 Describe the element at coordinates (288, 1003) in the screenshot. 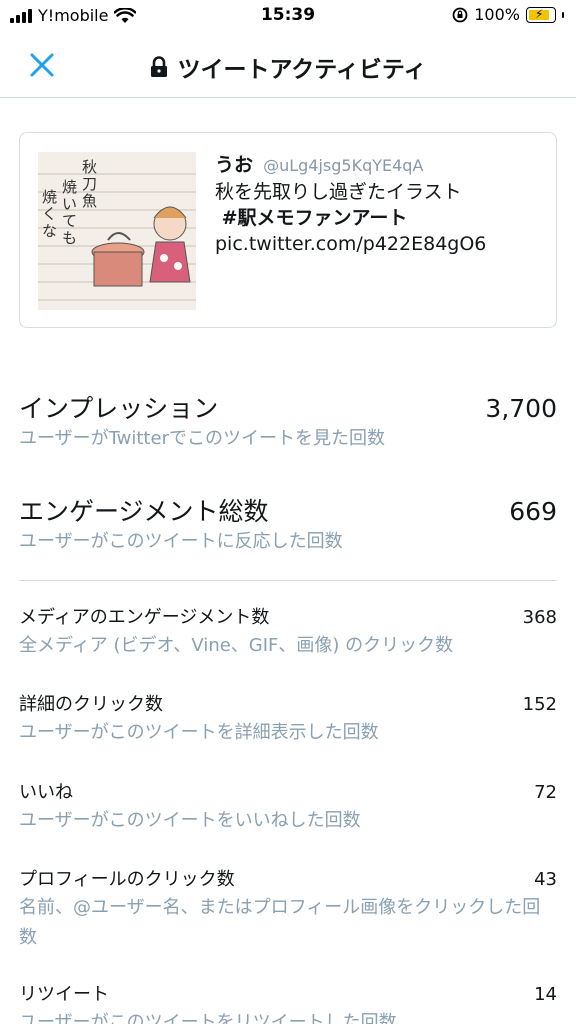

I see `metric-retweets: リツイート 14 ユーザーがこのツイートをリツイートした回数` at that location.